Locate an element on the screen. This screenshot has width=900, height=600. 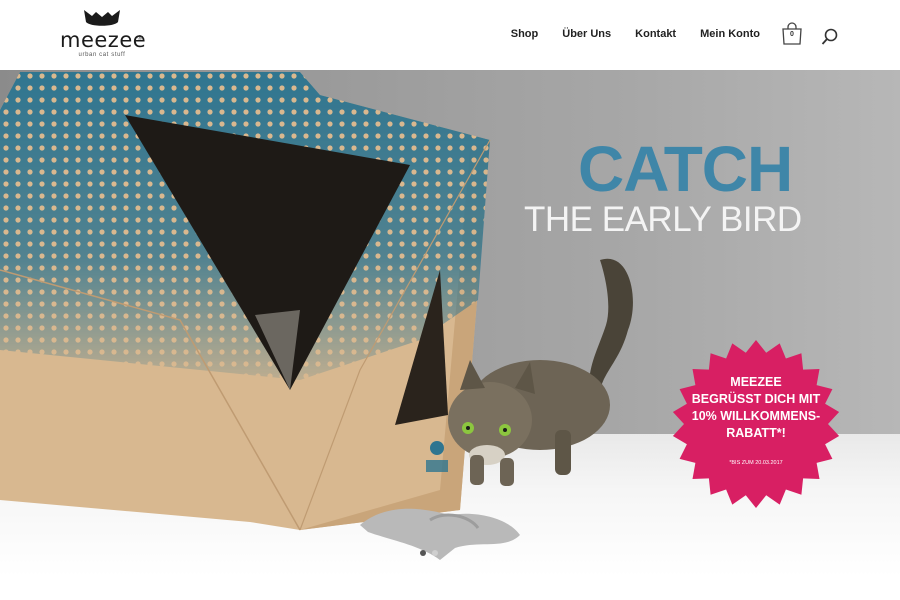
brand-logo: meezee ® urban cat stuff is located at coordinates (103, 36).